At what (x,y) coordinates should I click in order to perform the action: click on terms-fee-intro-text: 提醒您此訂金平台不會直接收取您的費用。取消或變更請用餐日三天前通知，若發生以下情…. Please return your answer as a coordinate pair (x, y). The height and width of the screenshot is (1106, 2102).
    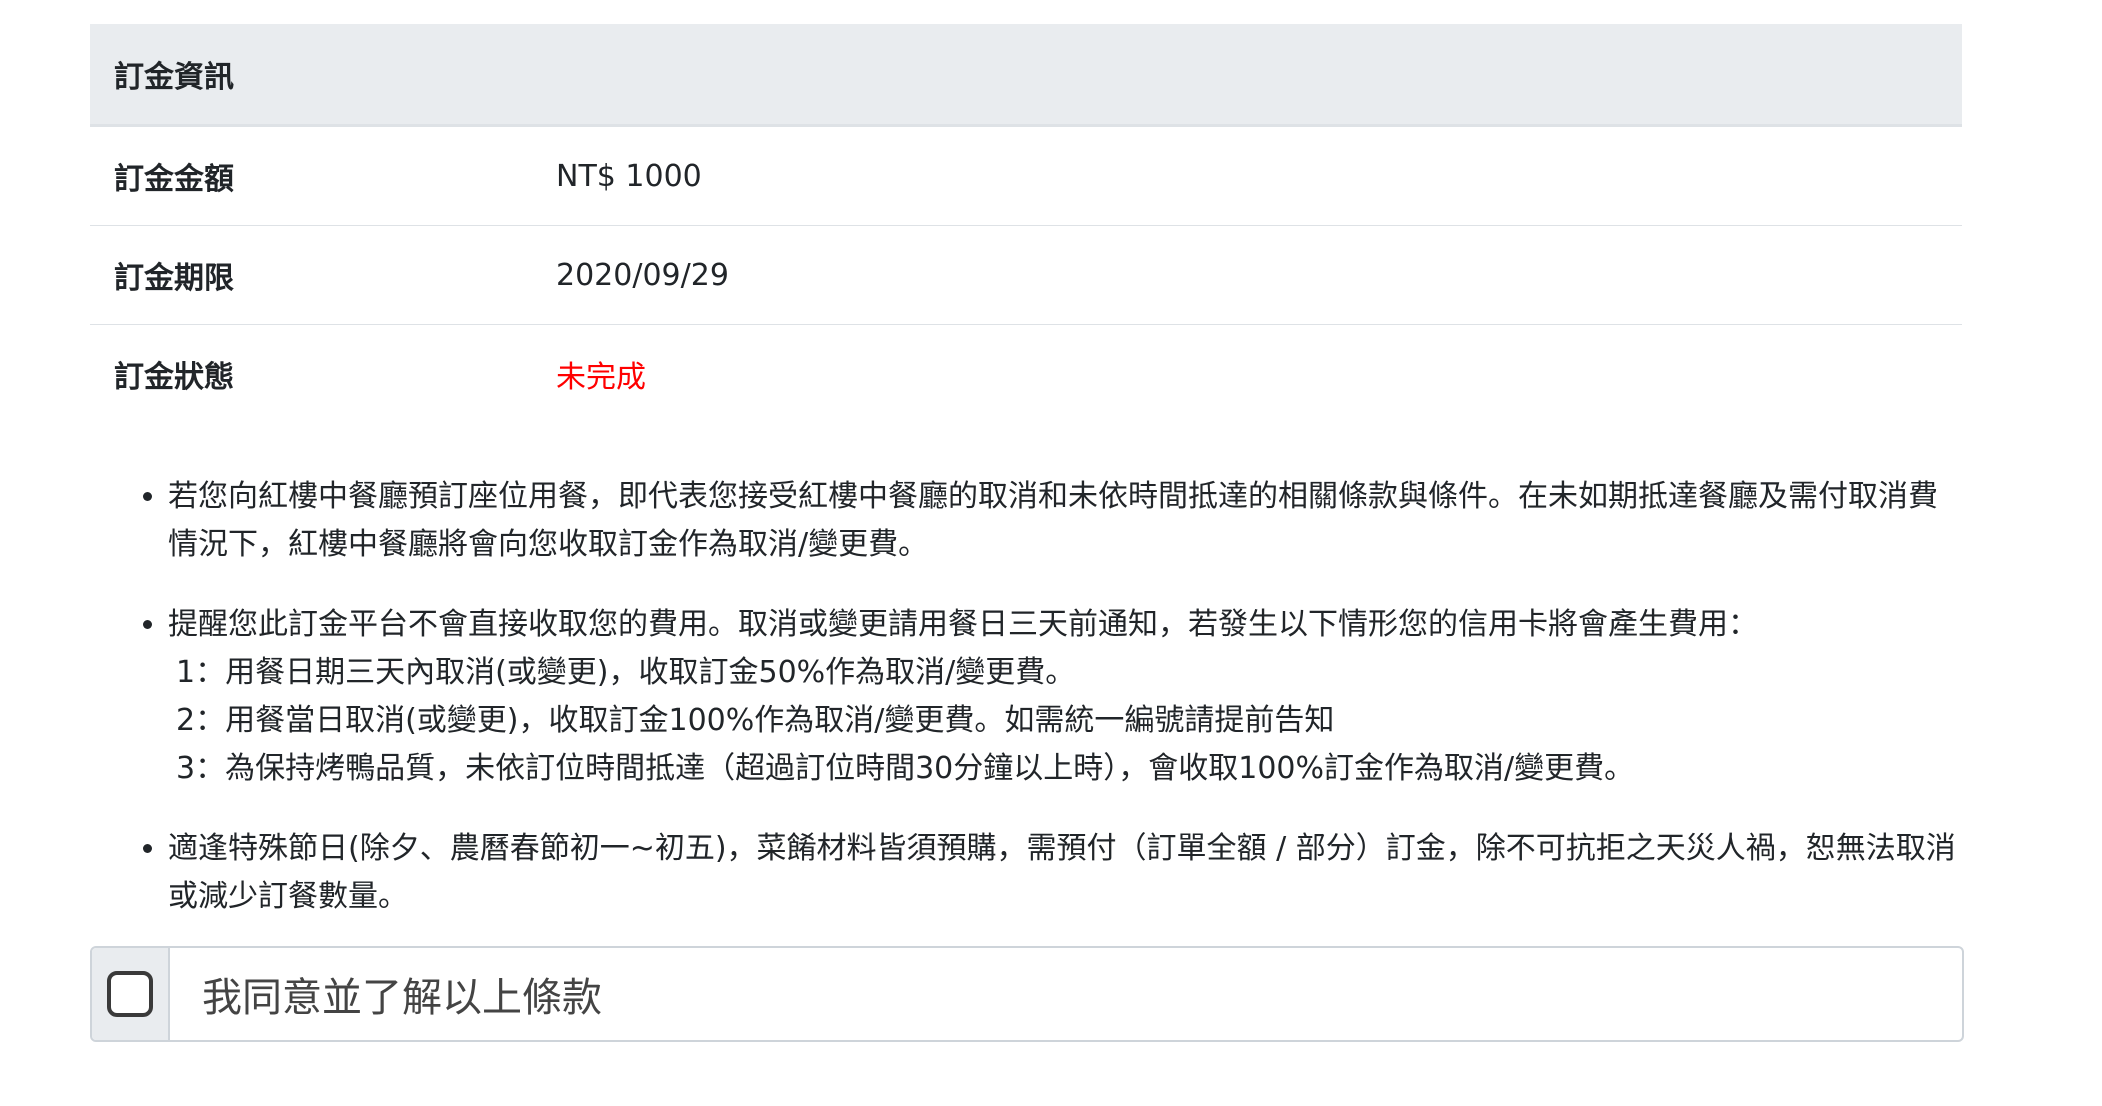
    Looking at the image, I should click on (963, 624).